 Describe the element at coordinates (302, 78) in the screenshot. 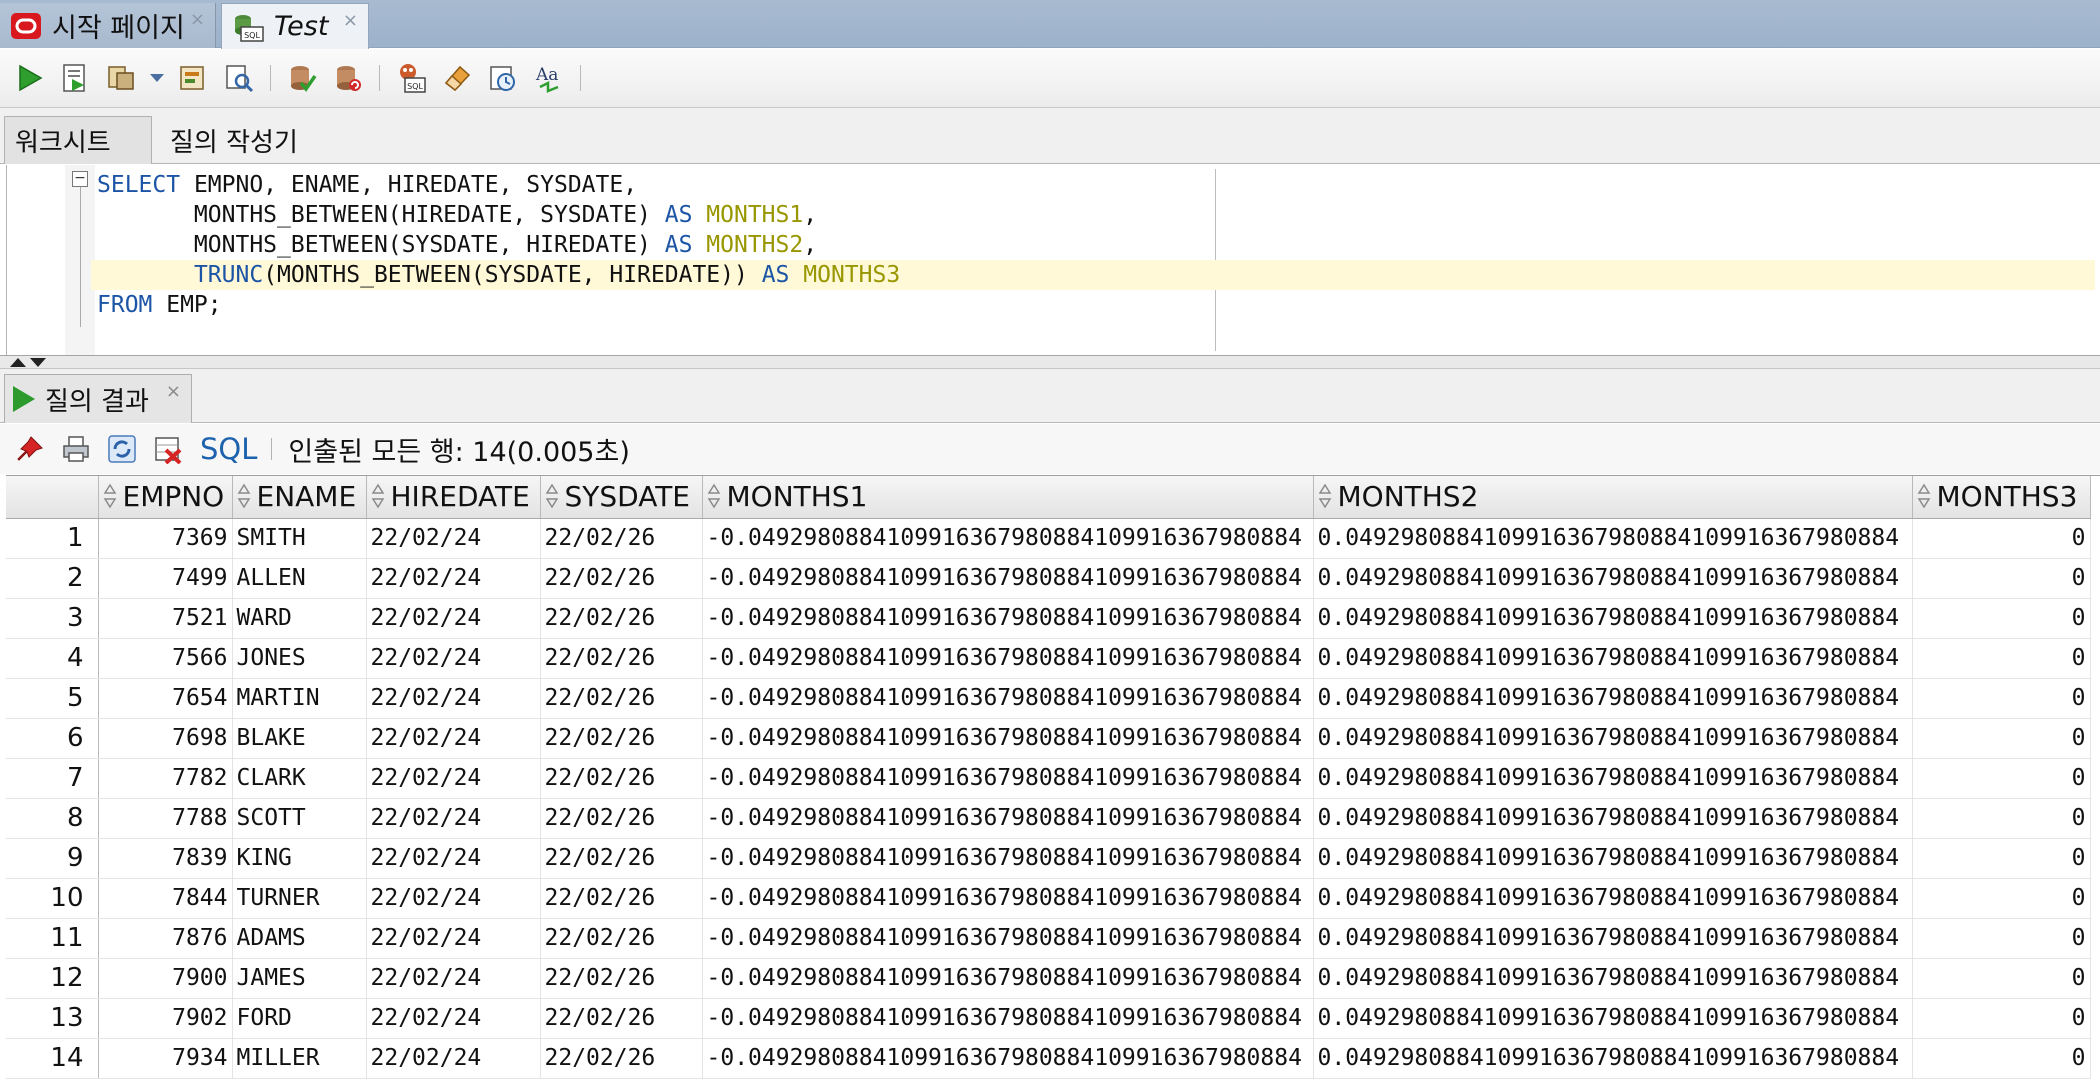

I see `commit-button` at that location.